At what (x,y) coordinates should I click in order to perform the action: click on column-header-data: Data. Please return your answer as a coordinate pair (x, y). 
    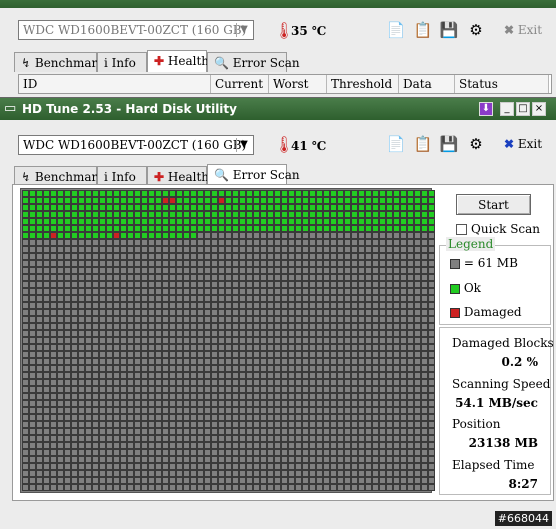
    Looking at the image, I should click on (427, 84).